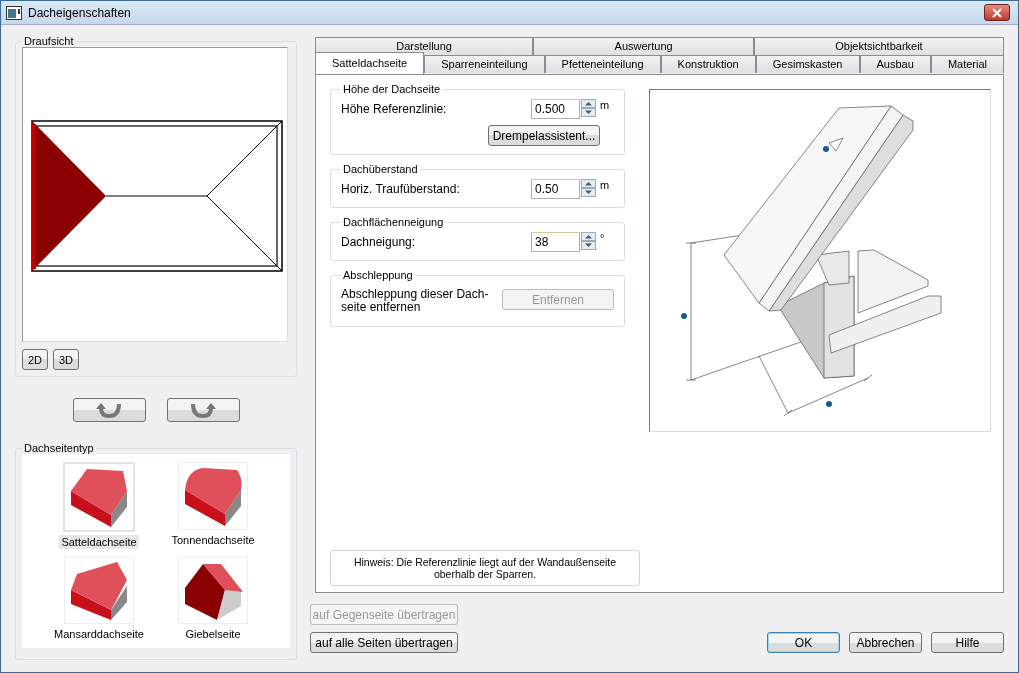 This screenshot has width=1019, height=673. What do you see at coordinates (49, 41) in the screenshot?
I see `group-title: Draufsicht` at bounding box center [49, 41].